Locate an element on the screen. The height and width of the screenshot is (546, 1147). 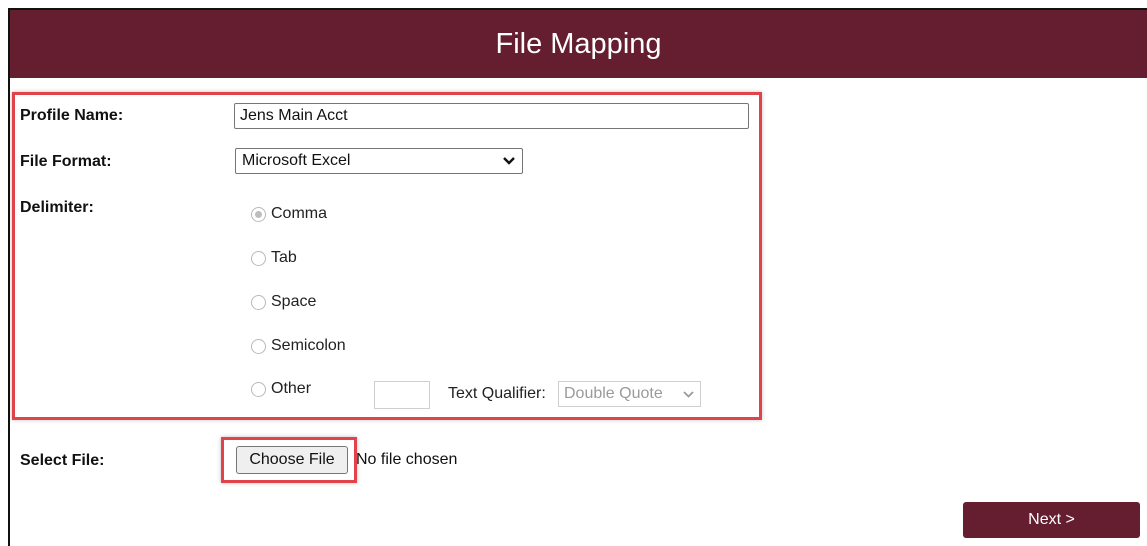
radio-other-label: Other is located at coordinates (291, 388).